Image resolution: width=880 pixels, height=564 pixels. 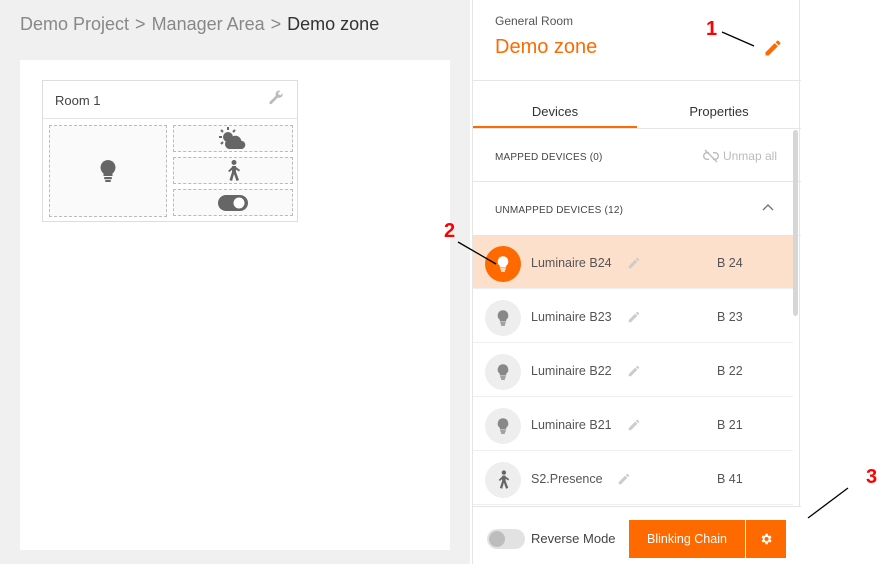 I want to click on device-row: Luminaire B23 B 23, so click(x=633, y=316).